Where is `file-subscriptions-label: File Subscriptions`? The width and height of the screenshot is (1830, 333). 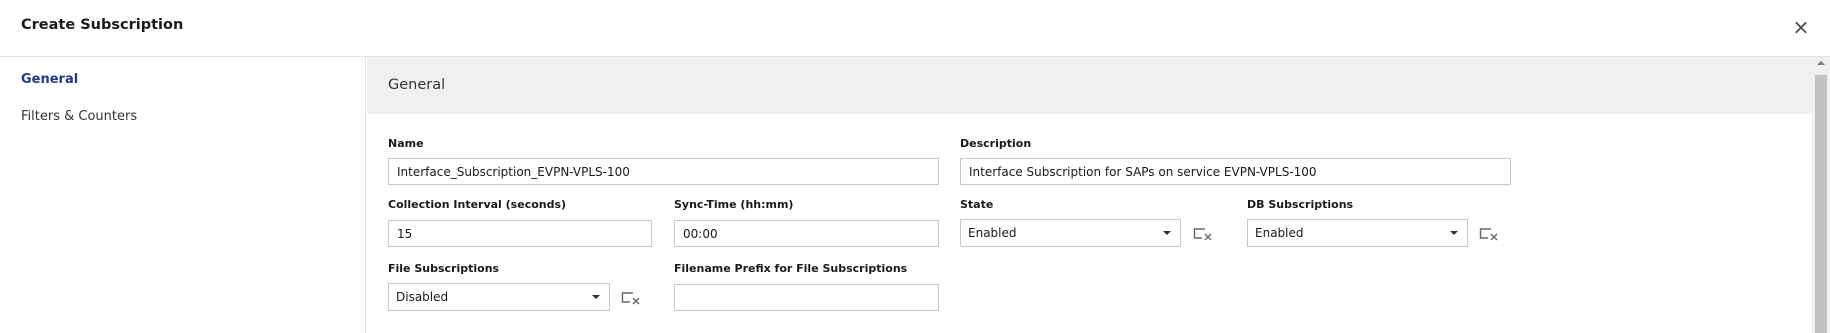
file-subscriptions-label: File Subscriptions is located at coordinates (444, 268).